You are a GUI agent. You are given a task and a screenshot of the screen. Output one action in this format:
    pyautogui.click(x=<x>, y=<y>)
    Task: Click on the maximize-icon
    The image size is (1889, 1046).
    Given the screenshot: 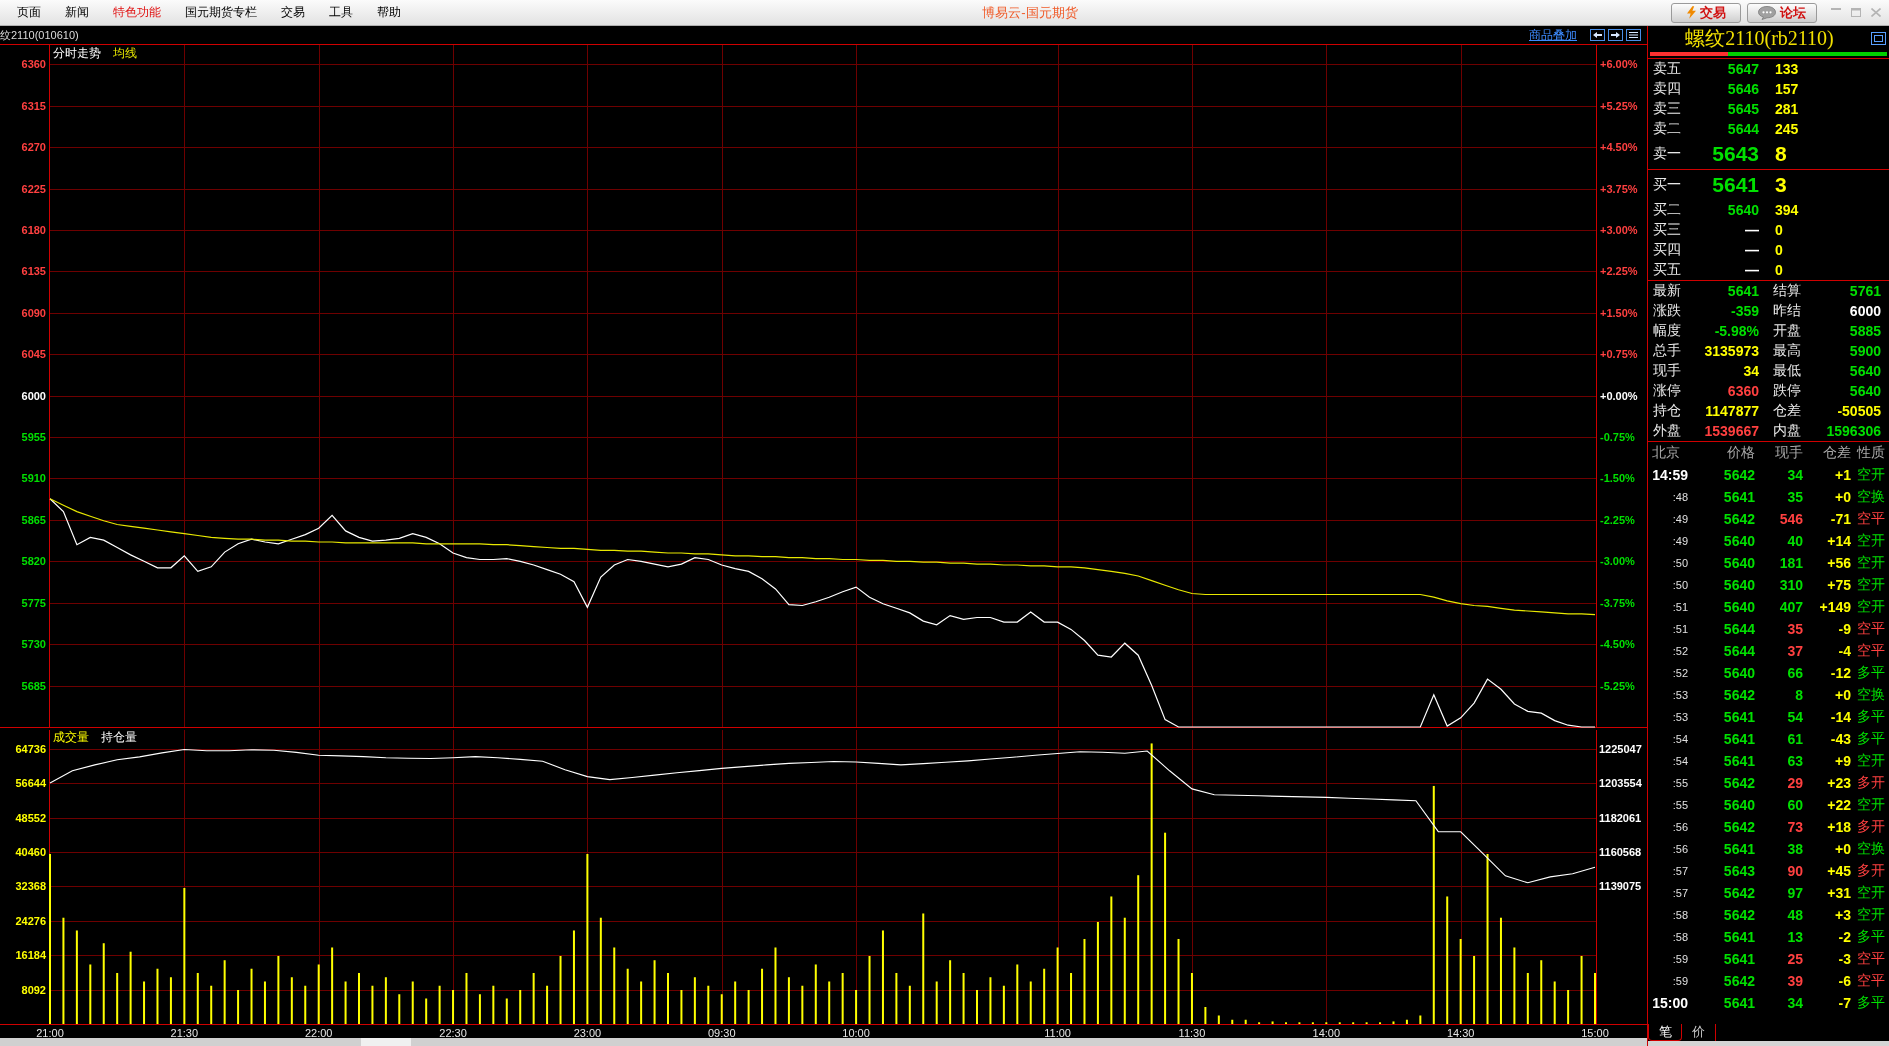 What is the action you would take?
    pyautogui.click(x=1856, y=12)
    